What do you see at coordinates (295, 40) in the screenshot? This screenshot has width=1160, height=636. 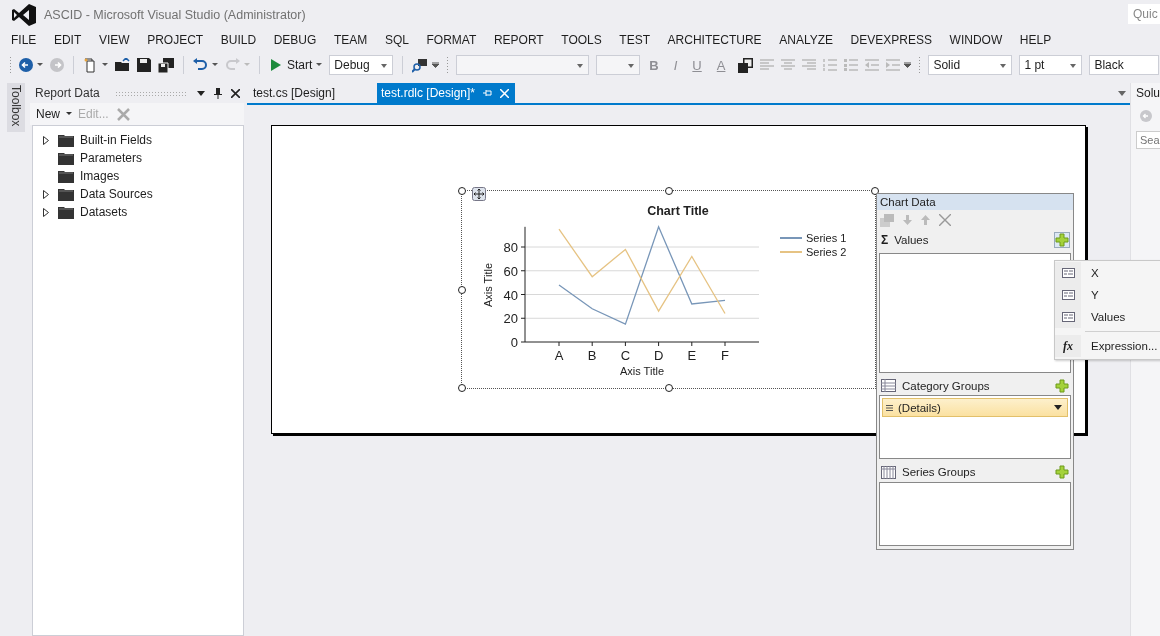 I see `menu-item: DEBUG` at bounding box center [295, 40].